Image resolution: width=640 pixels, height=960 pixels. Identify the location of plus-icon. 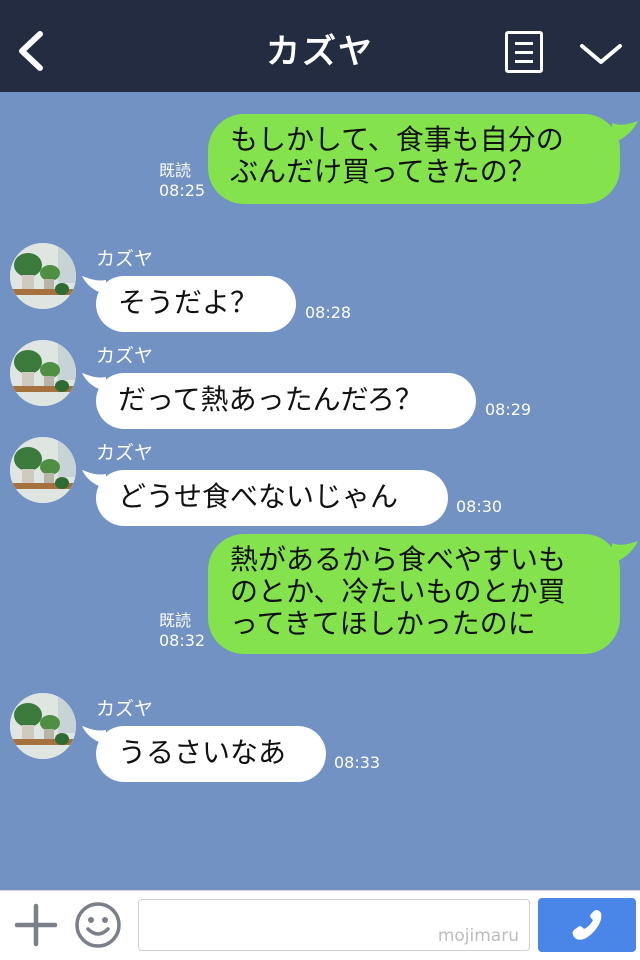
(36, 925).